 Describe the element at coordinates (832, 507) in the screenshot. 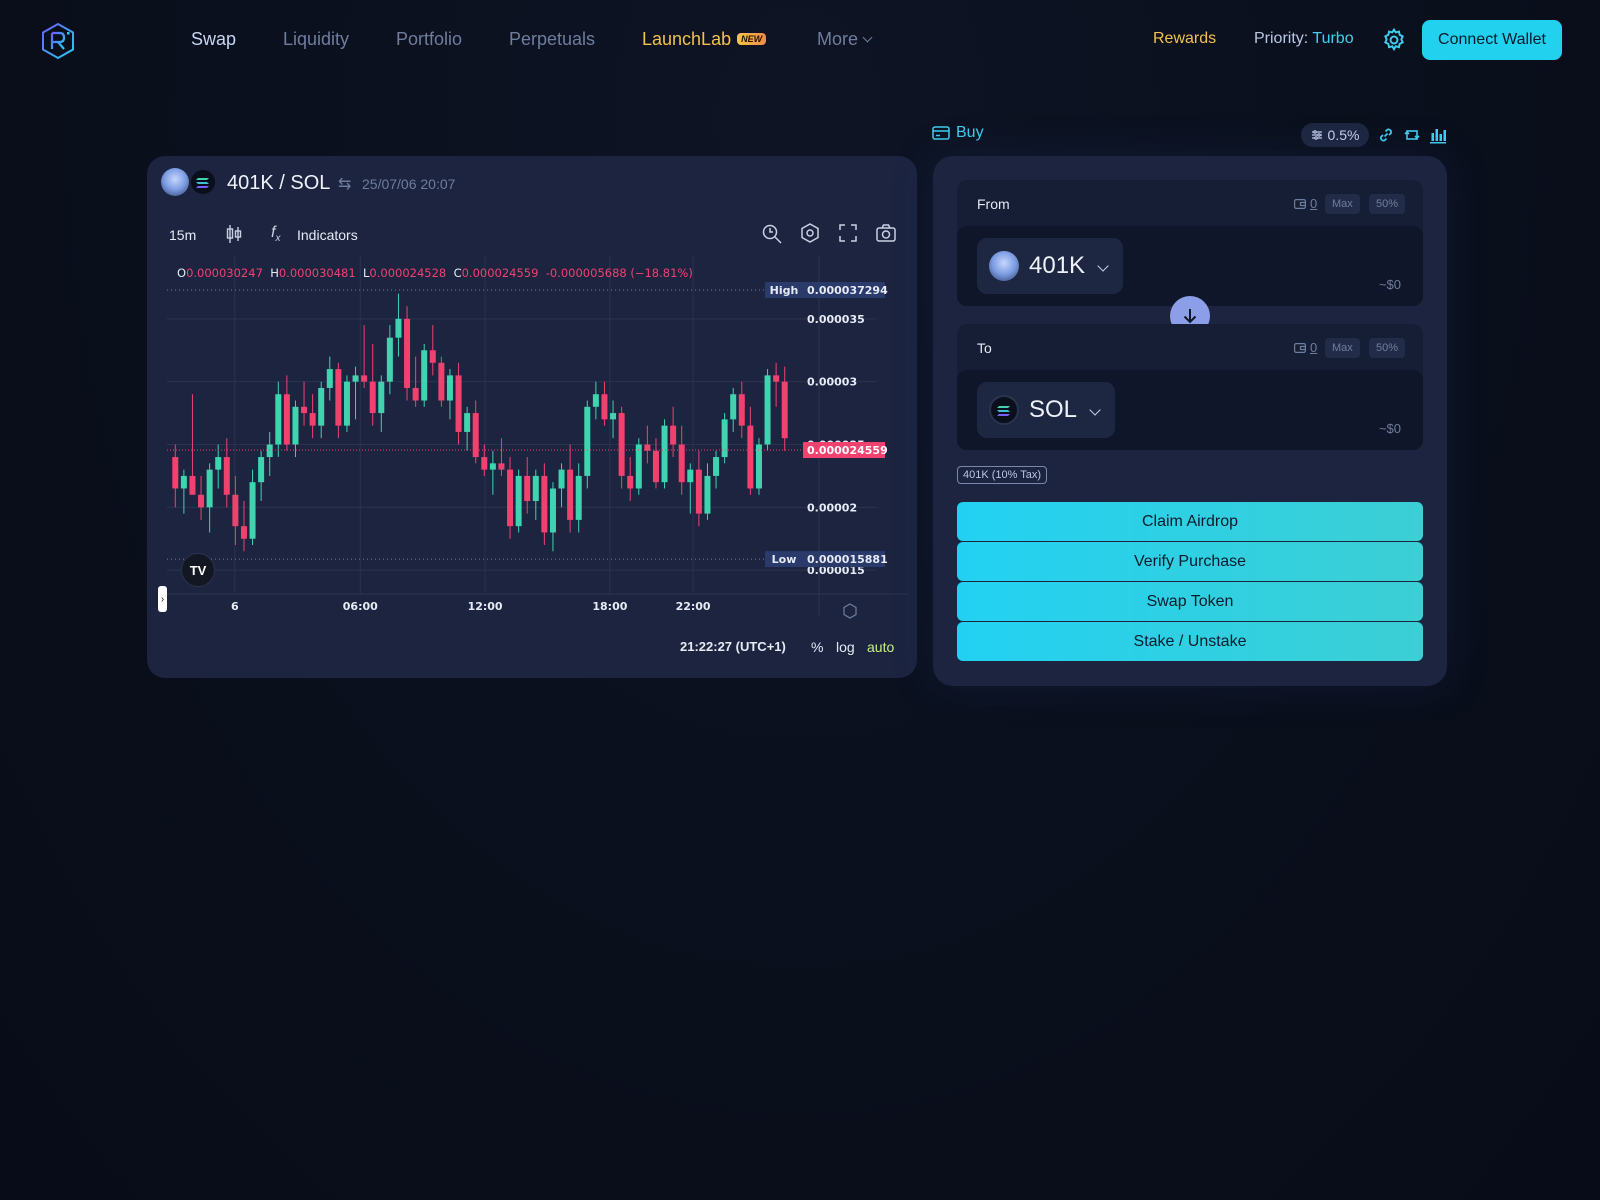

I see `y-tick-label: 0.00002` at that location.